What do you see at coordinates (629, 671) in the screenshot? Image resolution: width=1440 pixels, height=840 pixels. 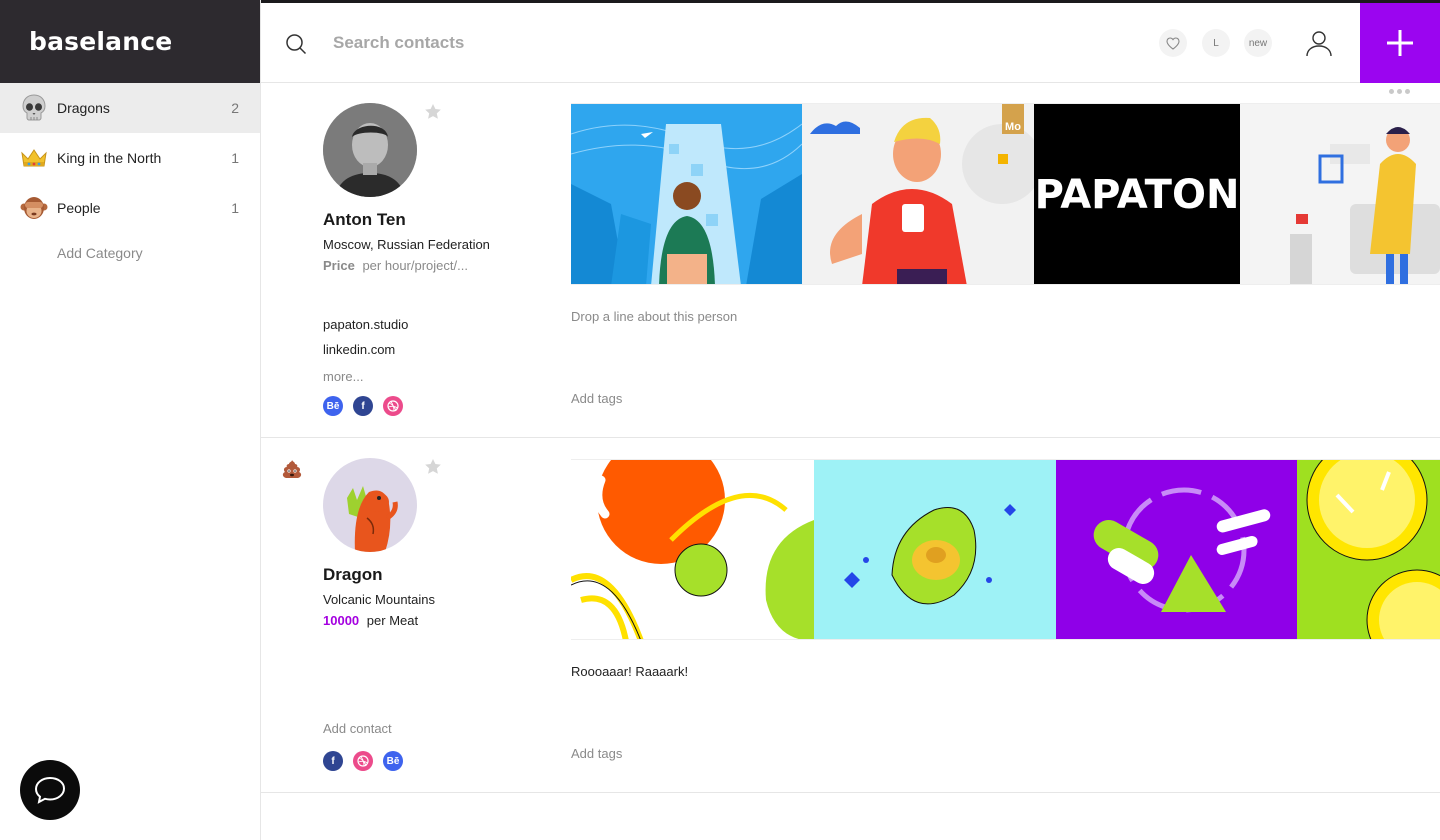 I see `contact-note: Roooaaar! Raaaark!` at bounding box center [629, 671].